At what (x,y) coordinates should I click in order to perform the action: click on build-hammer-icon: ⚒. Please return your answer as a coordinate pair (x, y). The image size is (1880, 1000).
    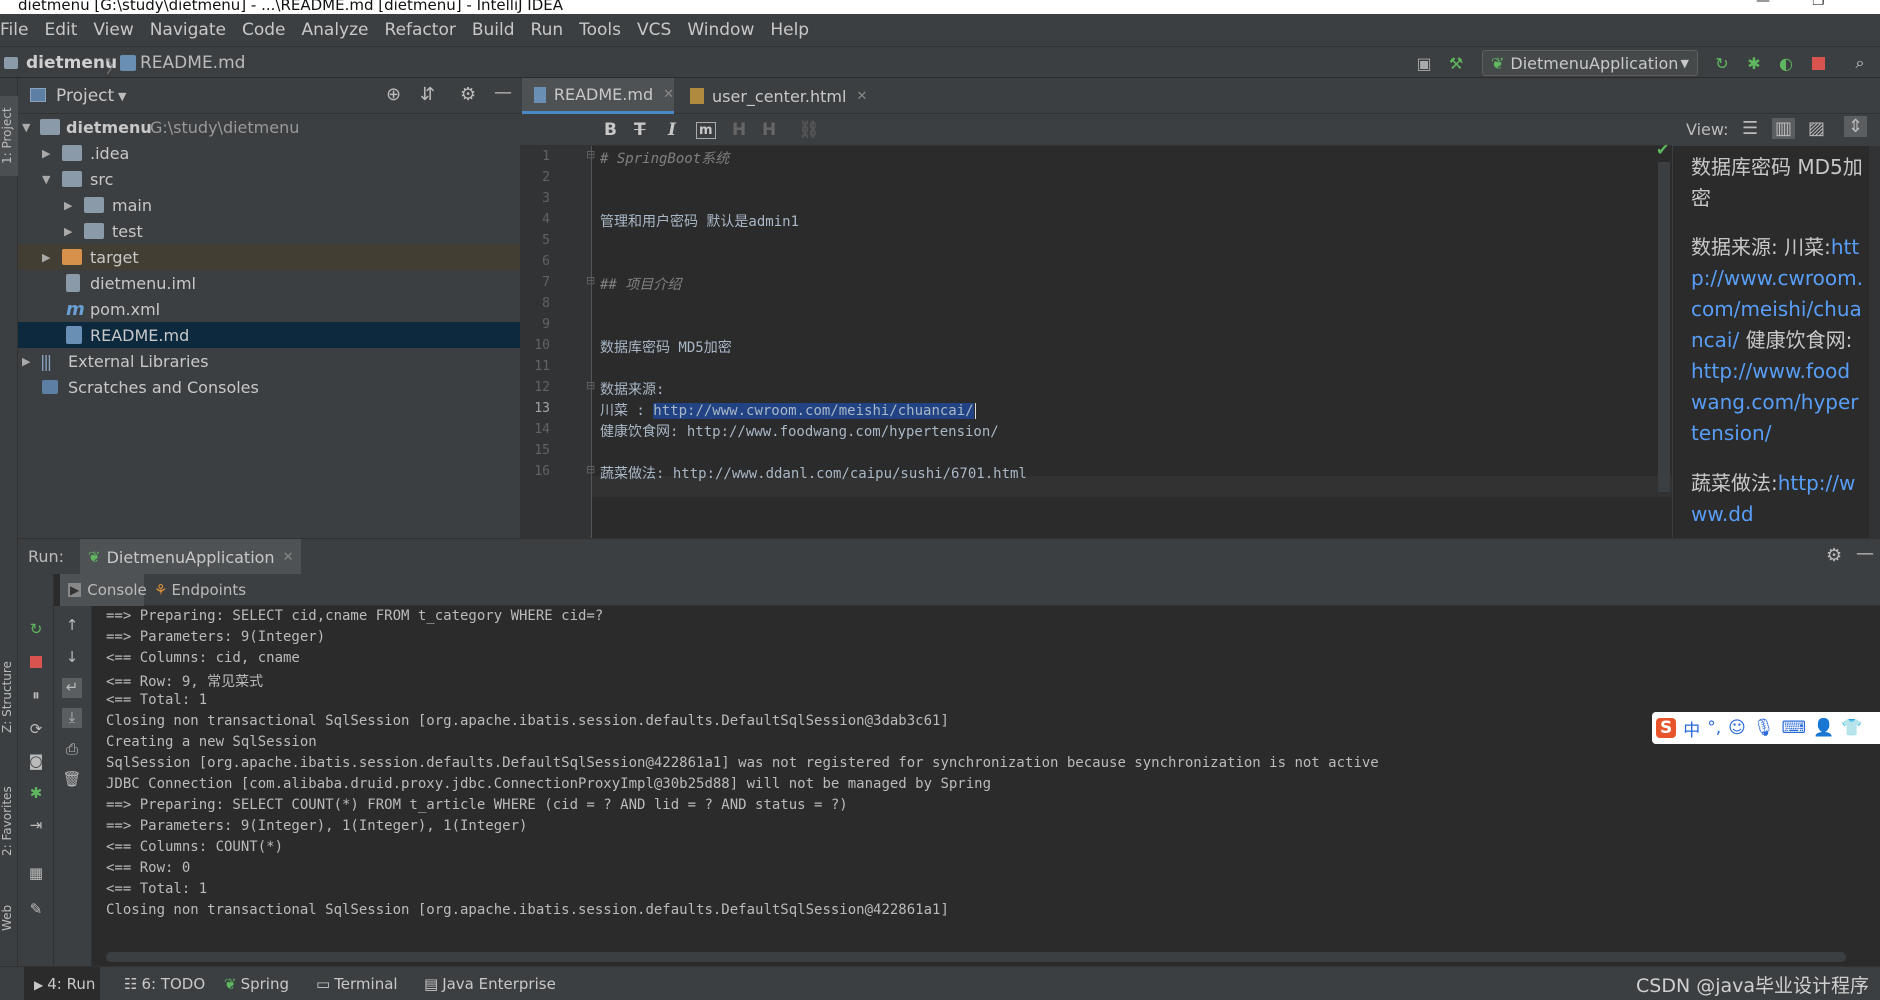
    Looking at the image, I should click on (1456, 63).